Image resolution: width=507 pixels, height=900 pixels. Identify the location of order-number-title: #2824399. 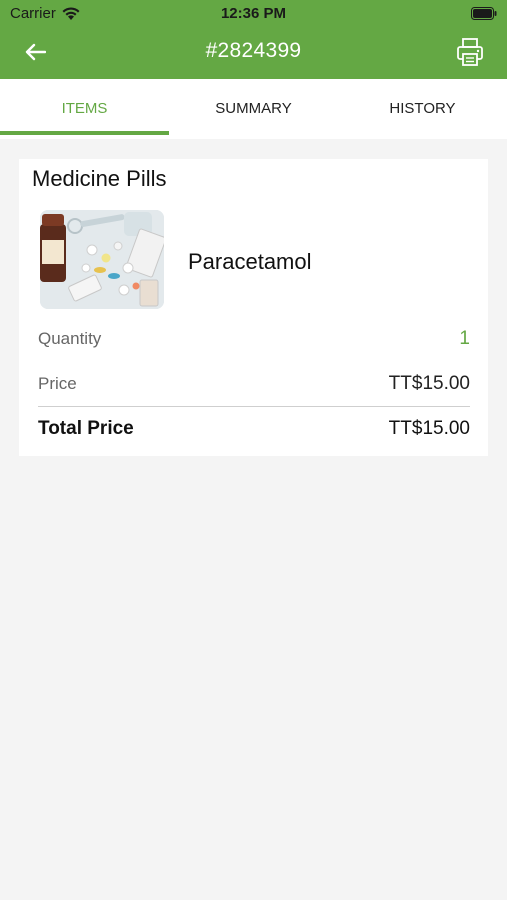
(253, 50).